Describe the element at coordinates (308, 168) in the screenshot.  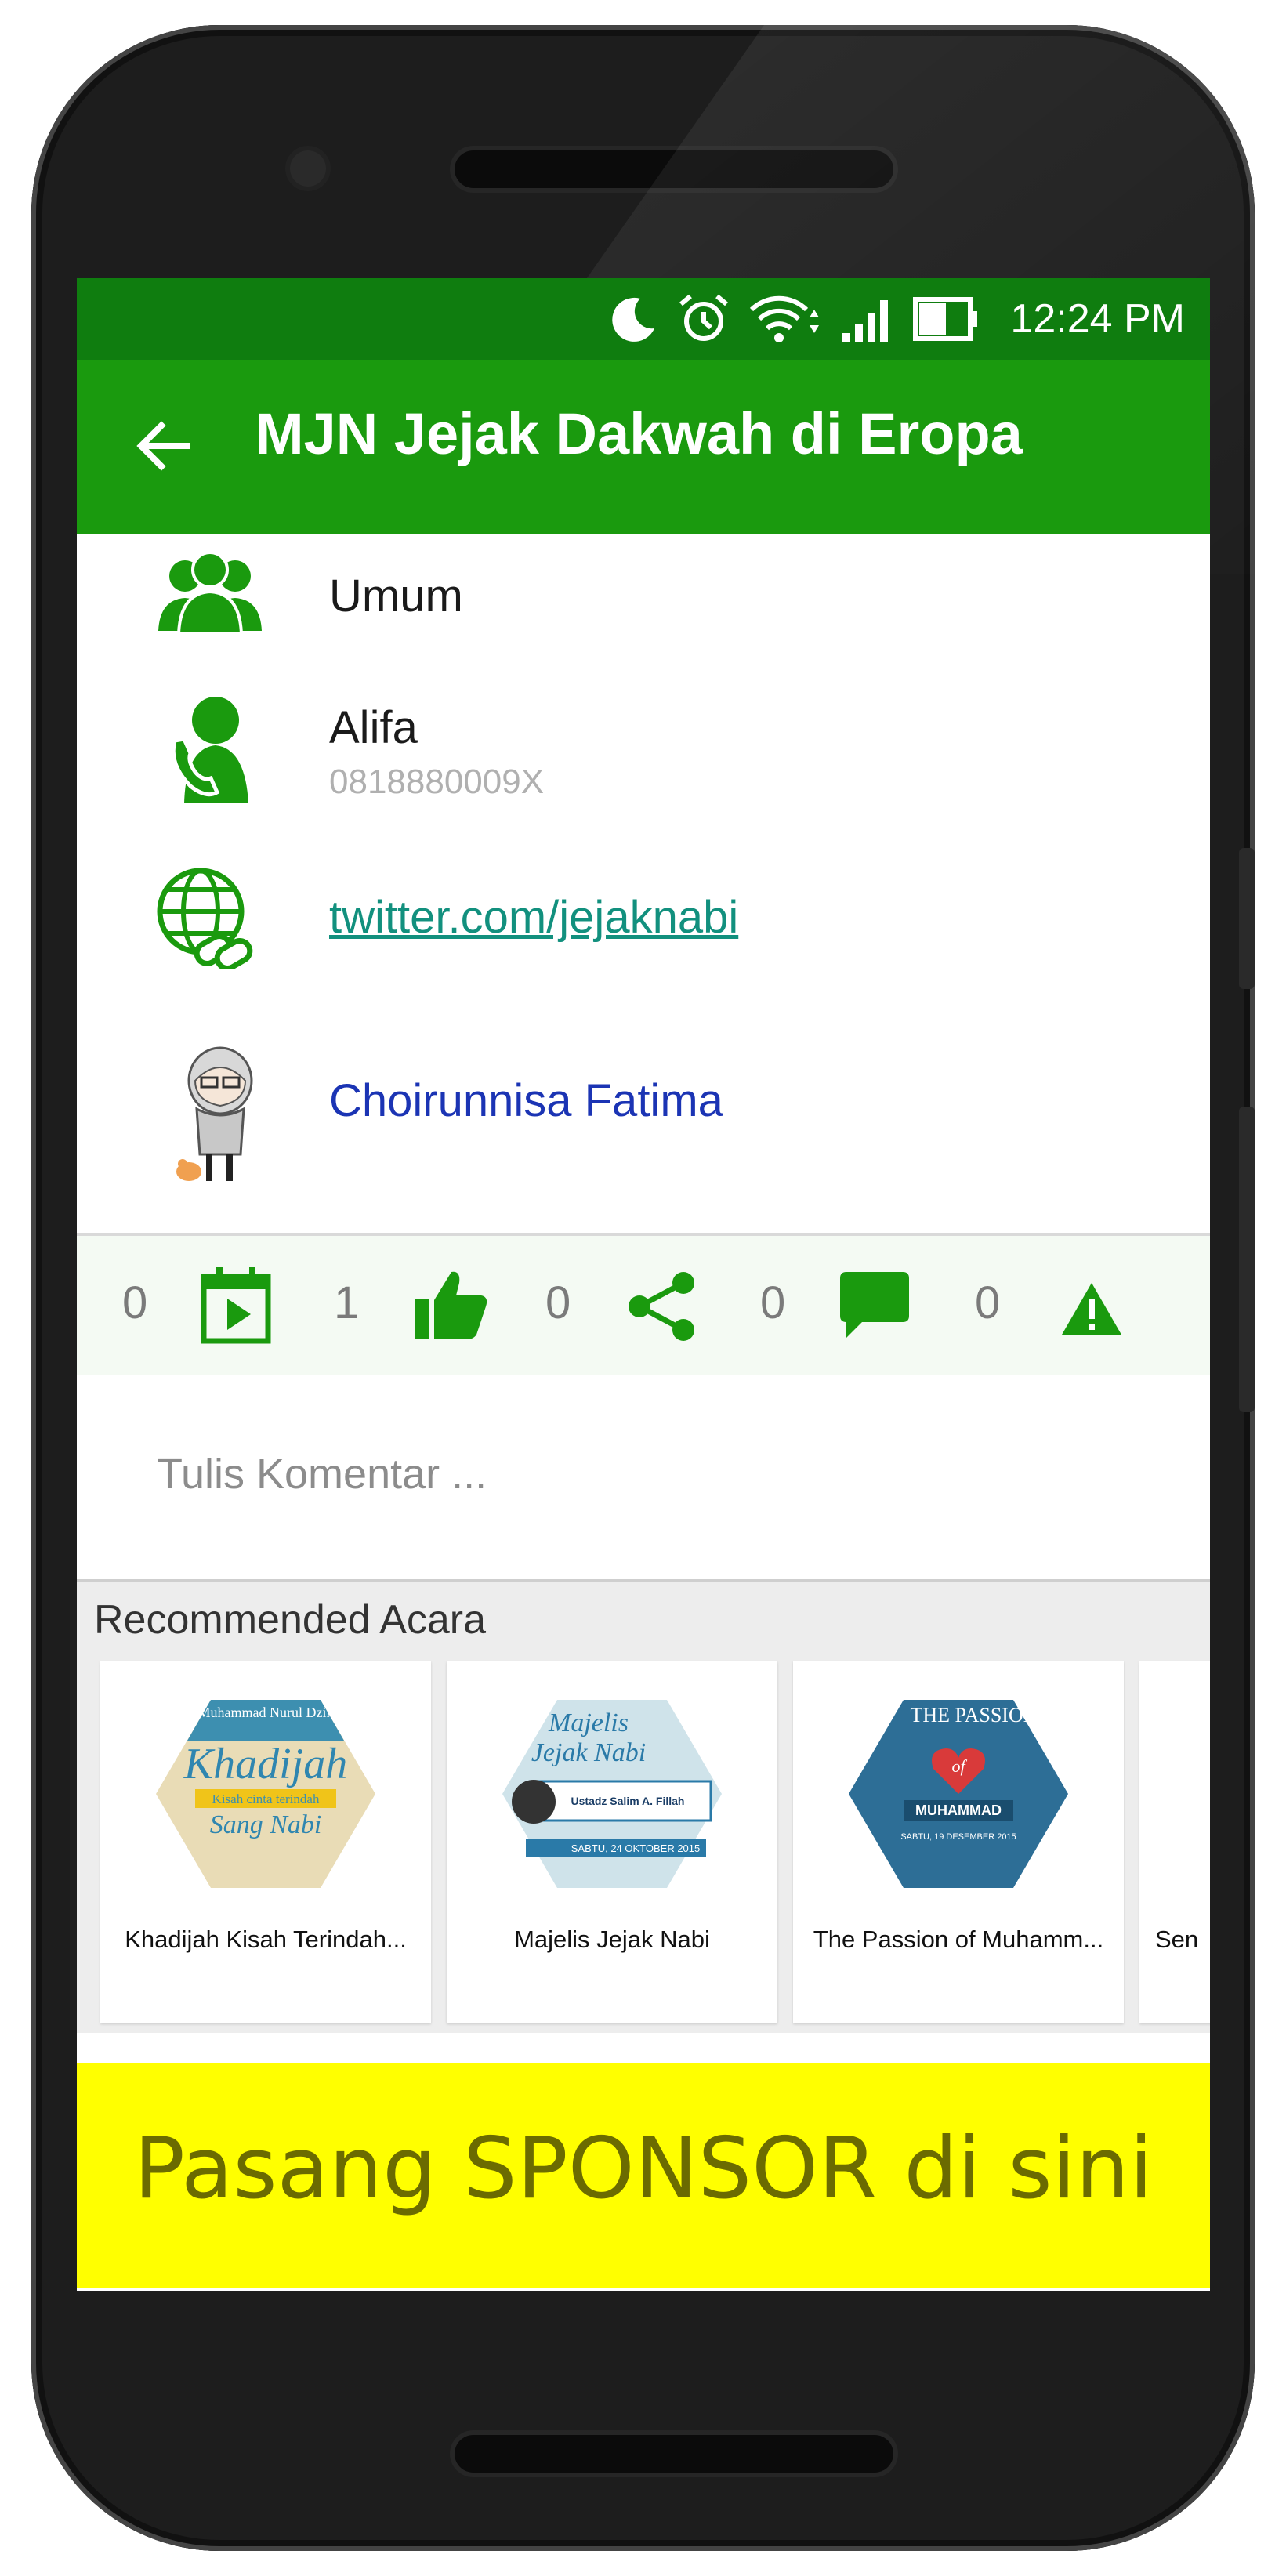
I see `front-camera` at that location.